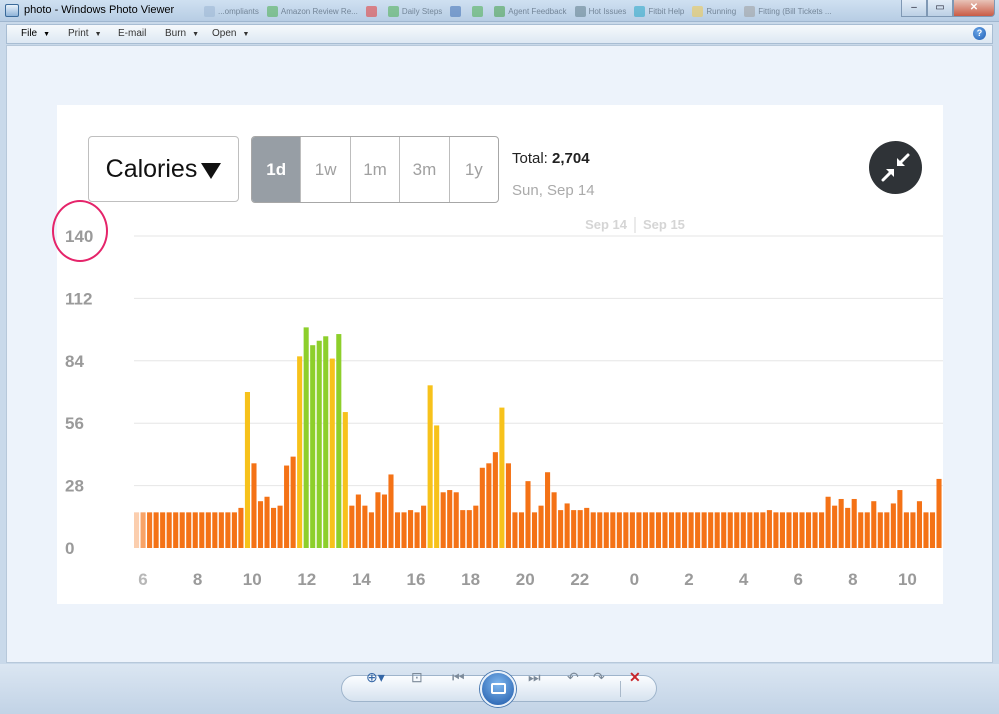  What do you see at coordinates (79, 236) in the screenshot?
I see `y-tick-label: 140` at bounding box center [79, 236].